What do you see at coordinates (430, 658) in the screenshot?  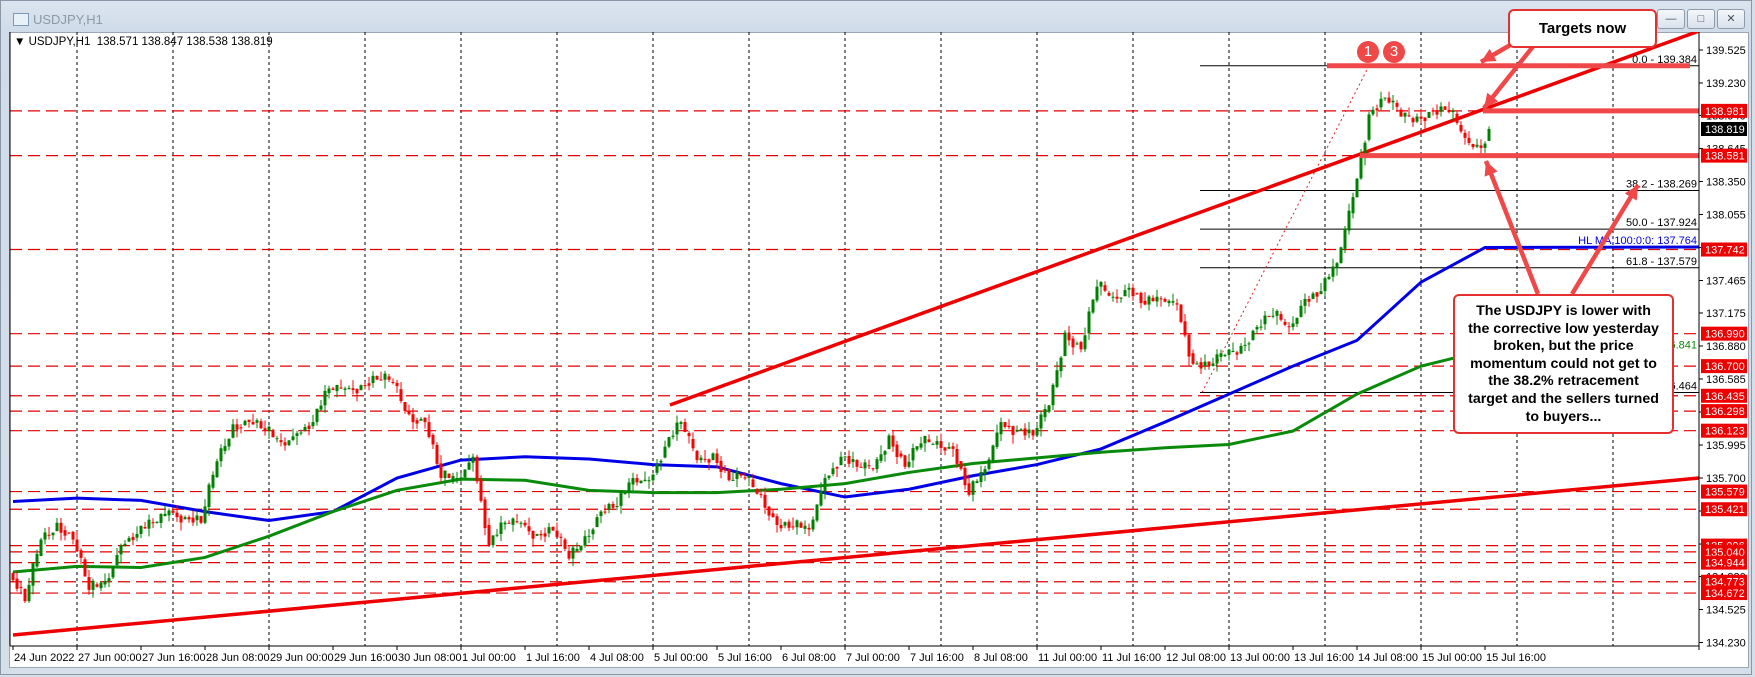 I see `time-tick-label: 30 Jun 08:00` at bounding box center [430, 658].